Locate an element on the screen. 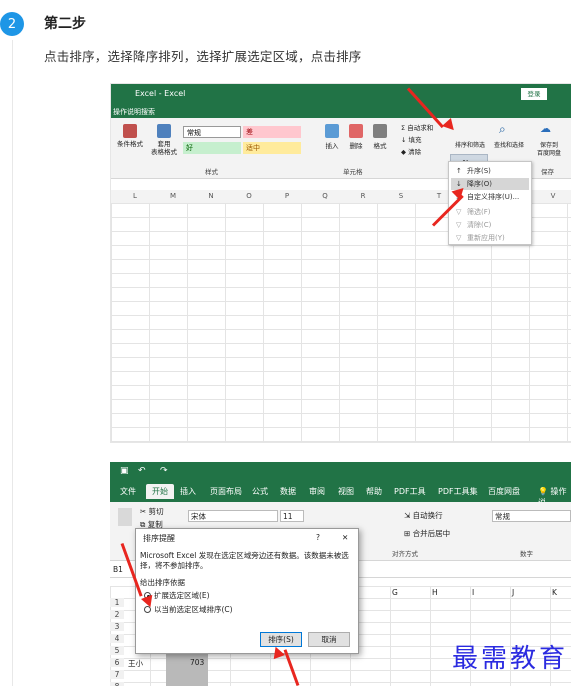 This screenshot has height=686, width=571. reapply-item: ▽ 重新应用(Y) is located at coordinates (490, 238).